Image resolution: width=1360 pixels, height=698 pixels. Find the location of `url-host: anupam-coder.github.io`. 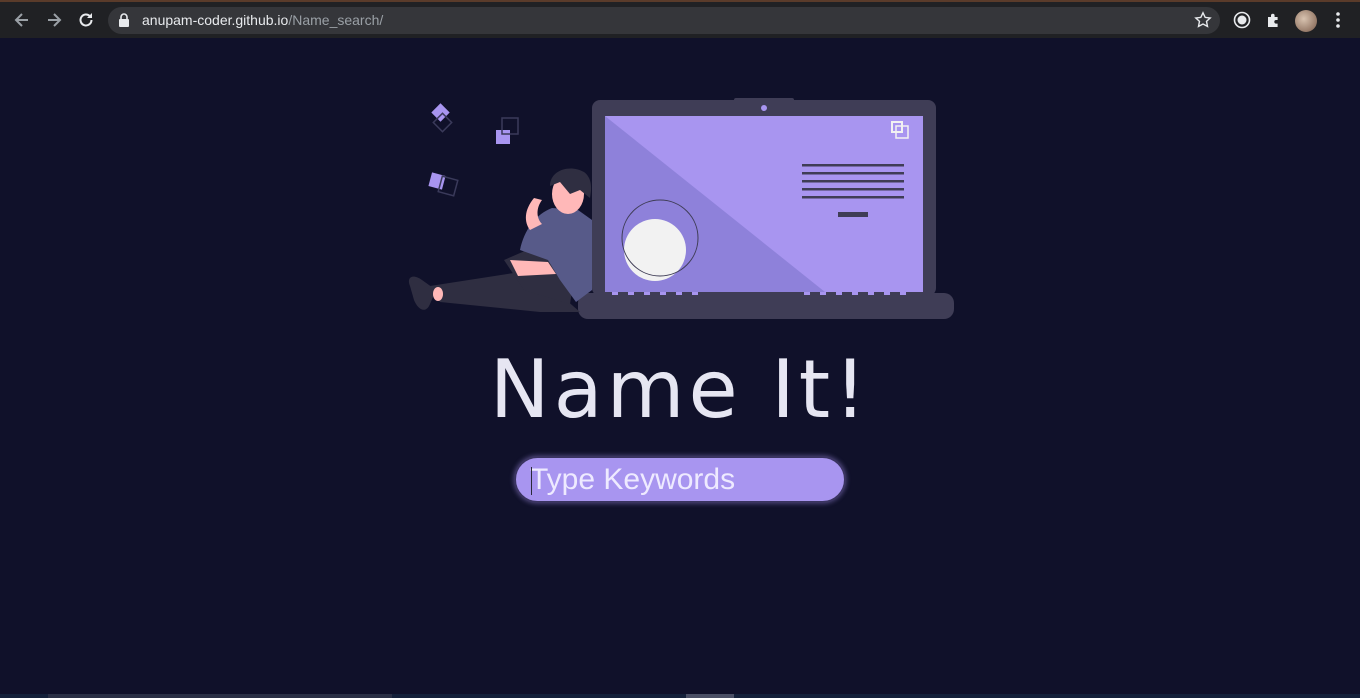

url-host: anupam-coder.github.io is located at coordinates (215, 20).